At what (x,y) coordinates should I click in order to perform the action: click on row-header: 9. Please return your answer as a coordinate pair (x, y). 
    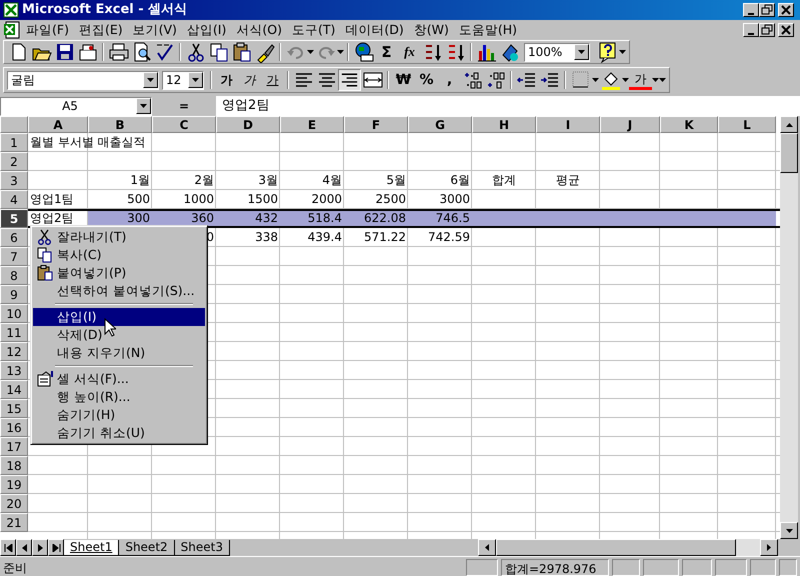
    Looking at the image, I should click on (14, 294).